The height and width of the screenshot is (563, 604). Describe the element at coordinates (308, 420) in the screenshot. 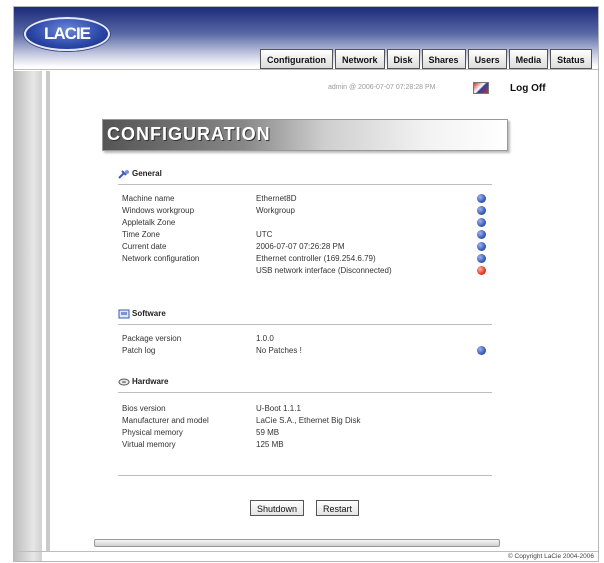

I see `row-value: LaCie S.A., Ethernet Big Disk` at that location.